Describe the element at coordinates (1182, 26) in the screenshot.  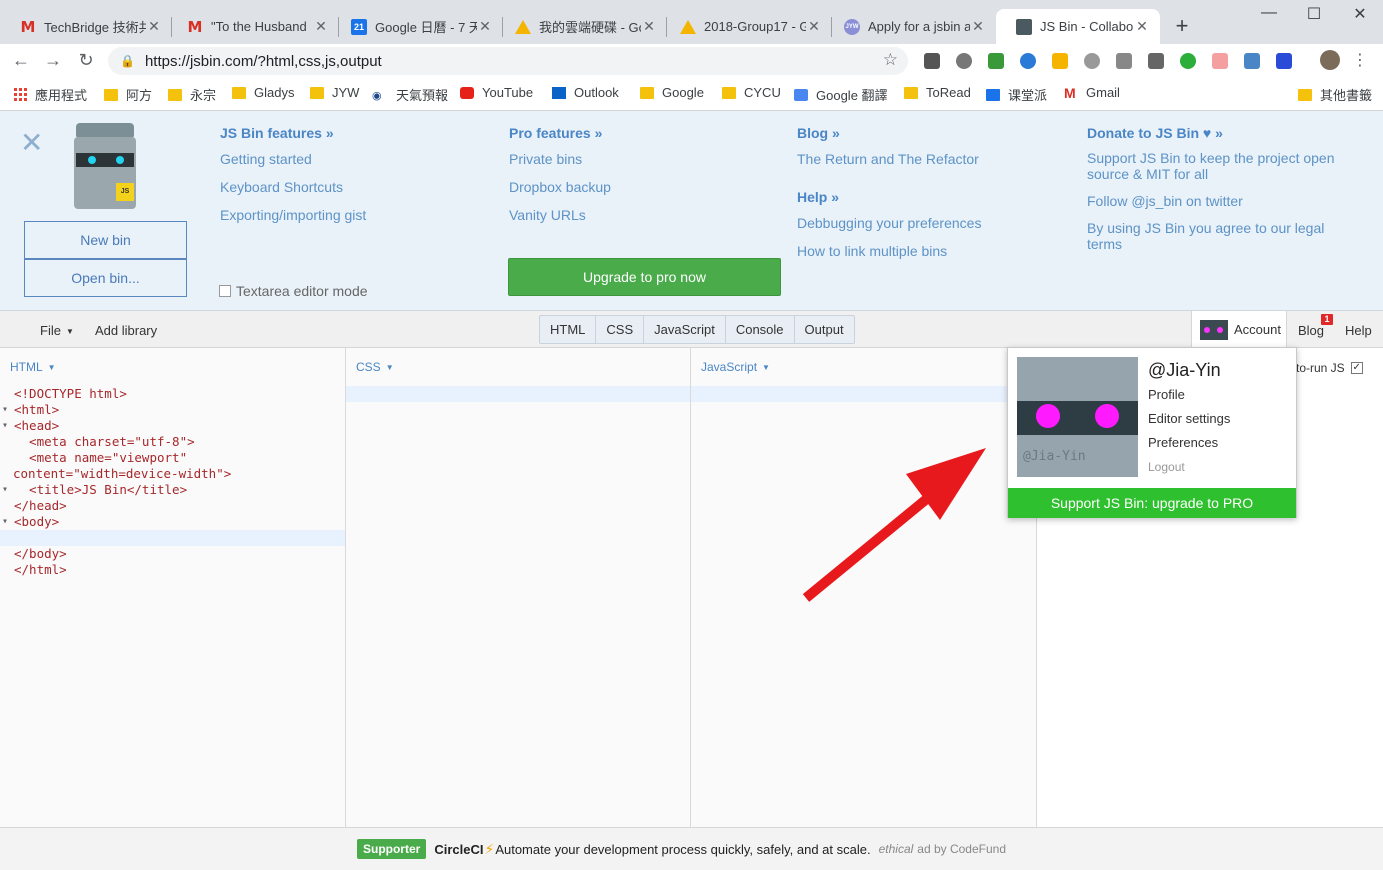
I see `new-tab-button: +` at that location.